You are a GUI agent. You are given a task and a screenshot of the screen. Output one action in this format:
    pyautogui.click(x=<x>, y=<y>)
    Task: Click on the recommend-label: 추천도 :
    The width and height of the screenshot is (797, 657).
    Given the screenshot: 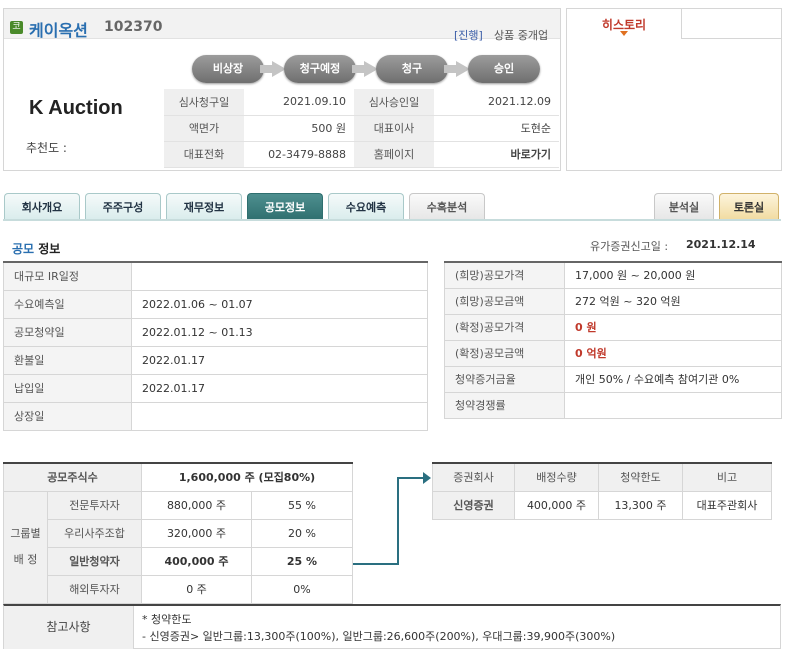 What is the action you would take?
    pyautogui.click(x=46, y=148)
    